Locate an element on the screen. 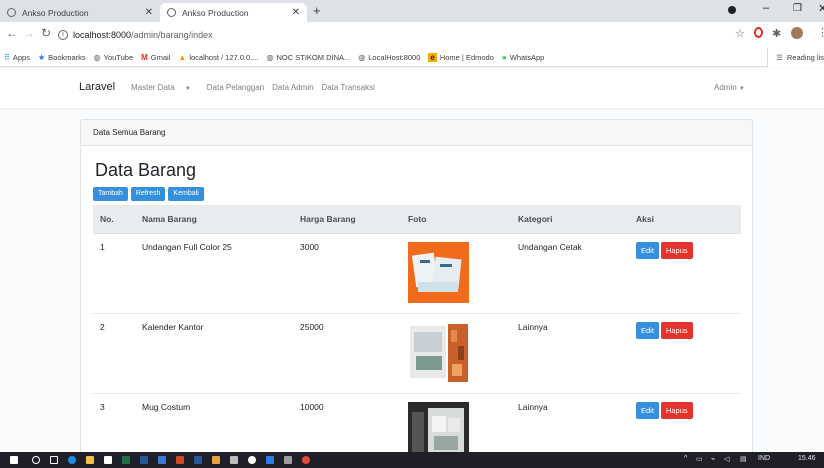 The height and width of the screenshot is (468, 824). windows-taskbar: ^ ▭ ⌁ ◁ ▤ IND 15.46 is located at coordinates (412, 460).